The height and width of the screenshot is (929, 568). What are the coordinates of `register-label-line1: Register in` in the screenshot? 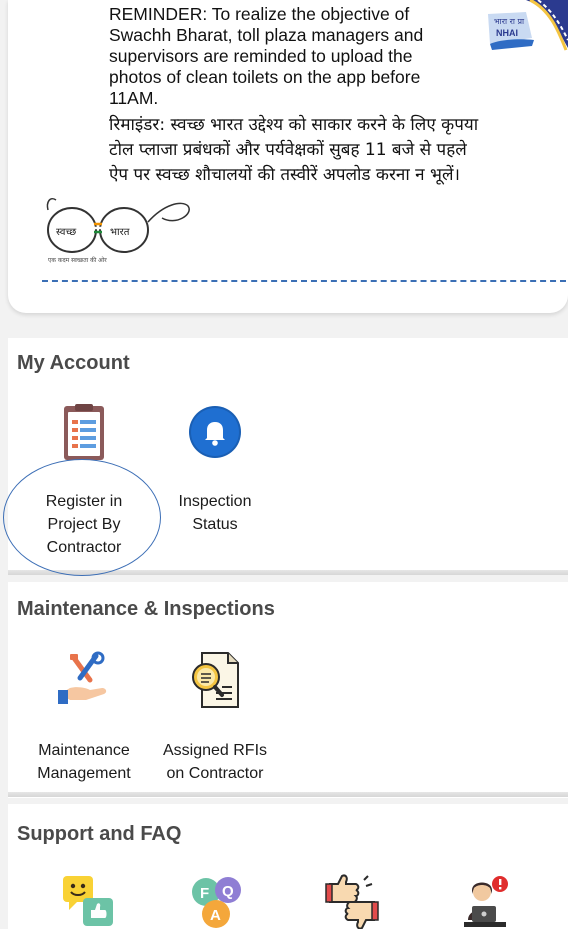 It's located at (84, 501).